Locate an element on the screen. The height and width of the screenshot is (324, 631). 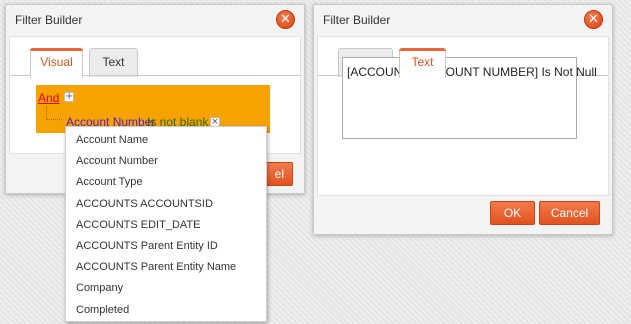
ok-button: OK is located at coordinates (512, 213).